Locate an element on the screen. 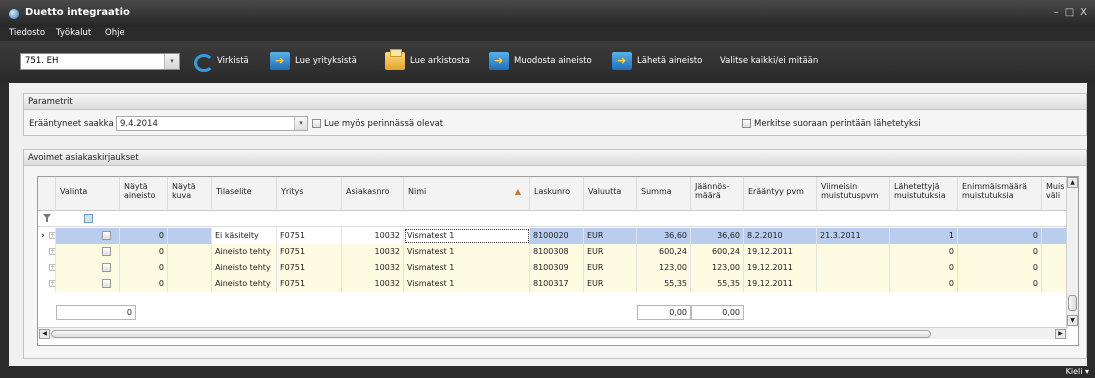 The height and width of the screenshot is (378, 1095). select-all-checkbox is located at coordinates (88, 218).